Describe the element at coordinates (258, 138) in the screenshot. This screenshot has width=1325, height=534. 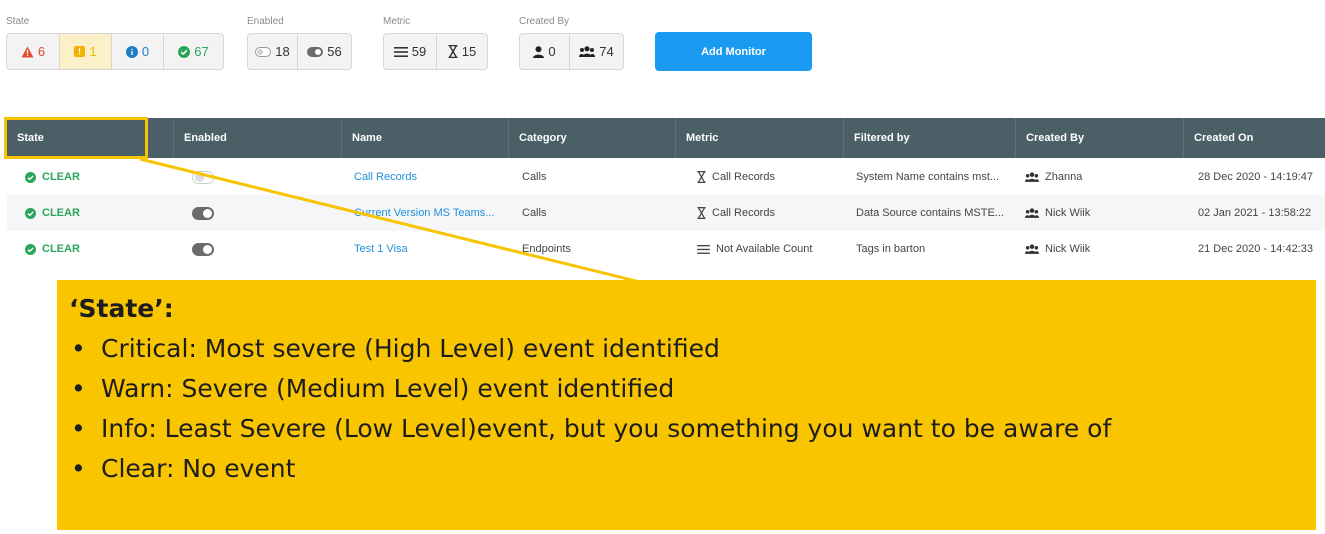
I see `column-header-enabled: Enabled` at that location.